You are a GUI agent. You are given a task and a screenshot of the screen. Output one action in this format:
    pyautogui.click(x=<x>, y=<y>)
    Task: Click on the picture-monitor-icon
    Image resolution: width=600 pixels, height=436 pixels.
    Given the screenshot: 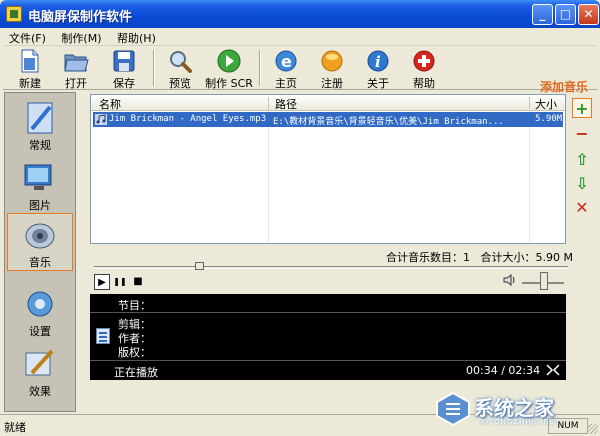 What is the action you would take?
    pyautogui.click(x=38, y=177)
    